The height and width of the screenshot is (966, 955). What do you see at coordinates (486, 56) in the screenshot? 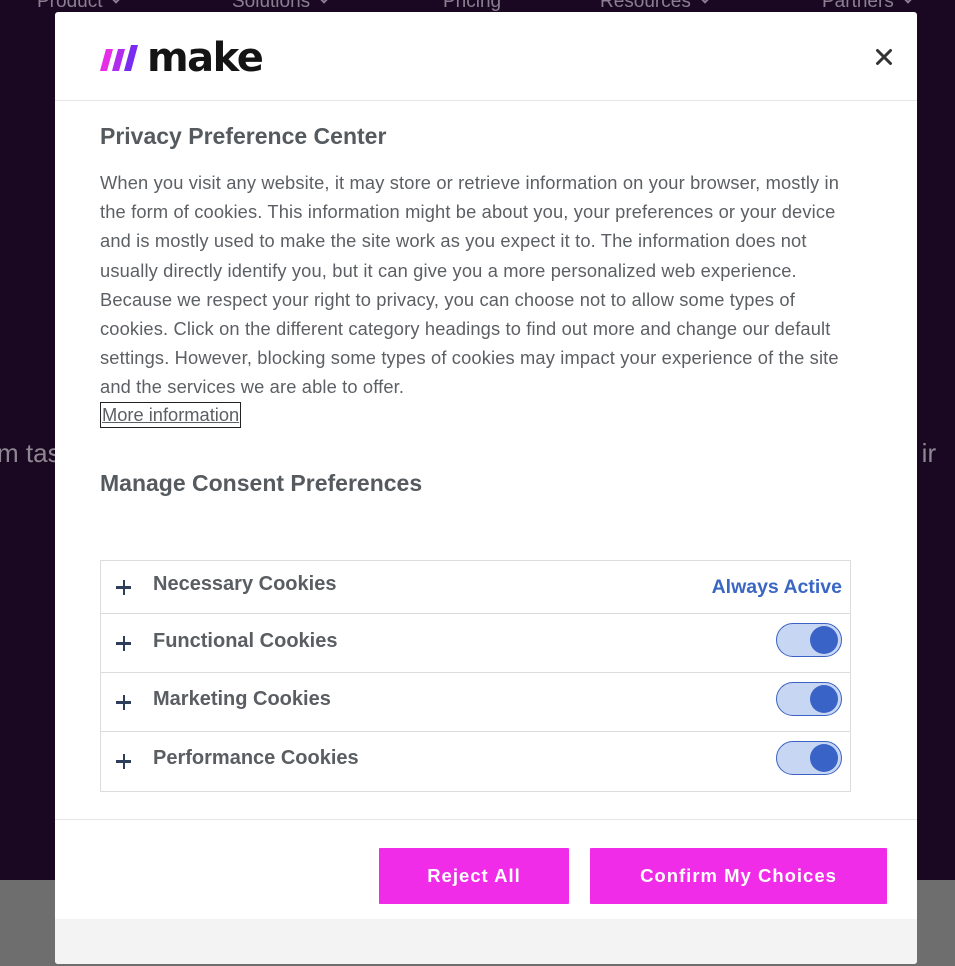
I see `modal-header: make` at bounding box center [486, 56].